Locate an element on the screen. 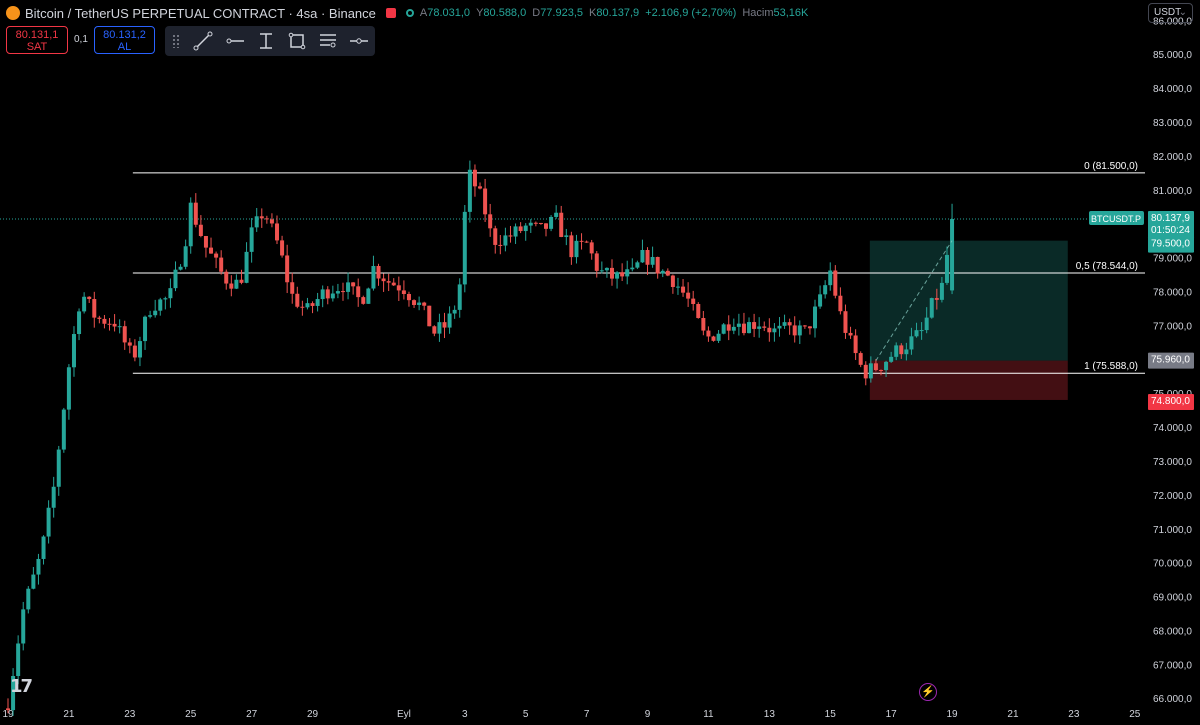  text-lines-icon is located at coordinates (328, 41).